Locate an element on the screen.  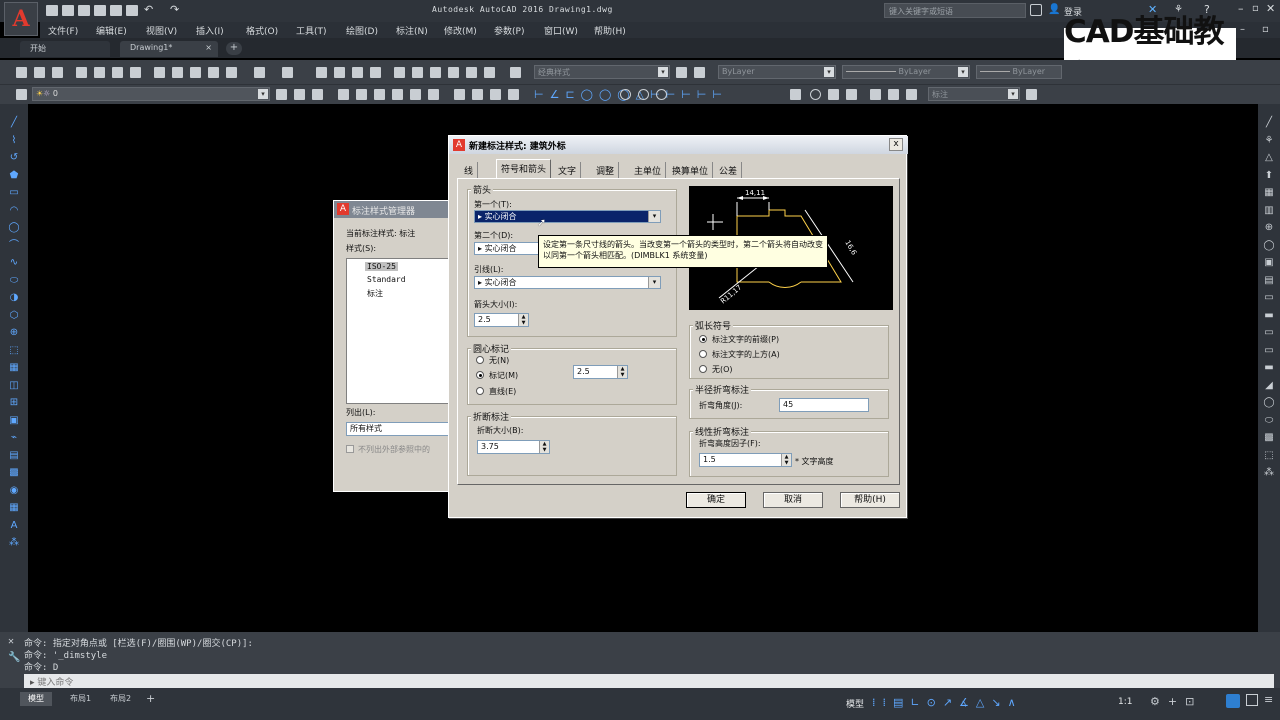
tab-alternate-units: 换算单位 is located at coordinates (691, 170).